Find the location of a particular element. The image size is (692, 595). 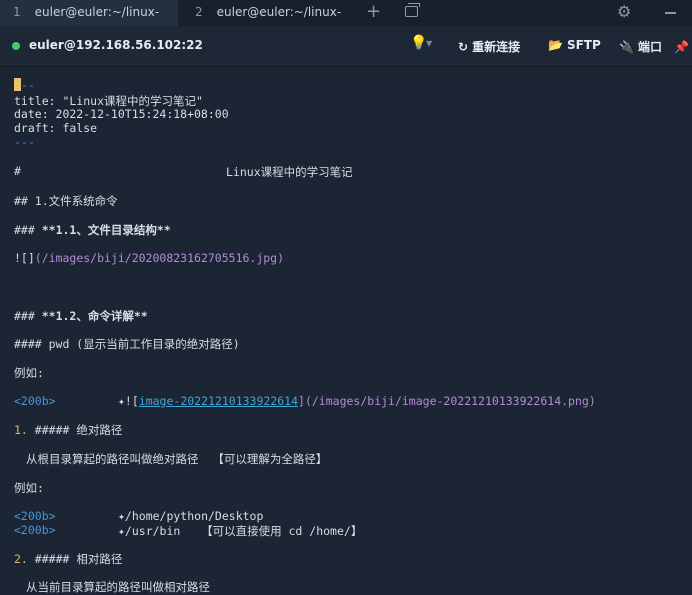

example-1-line: 例如: is located at coordinates (29, 373).